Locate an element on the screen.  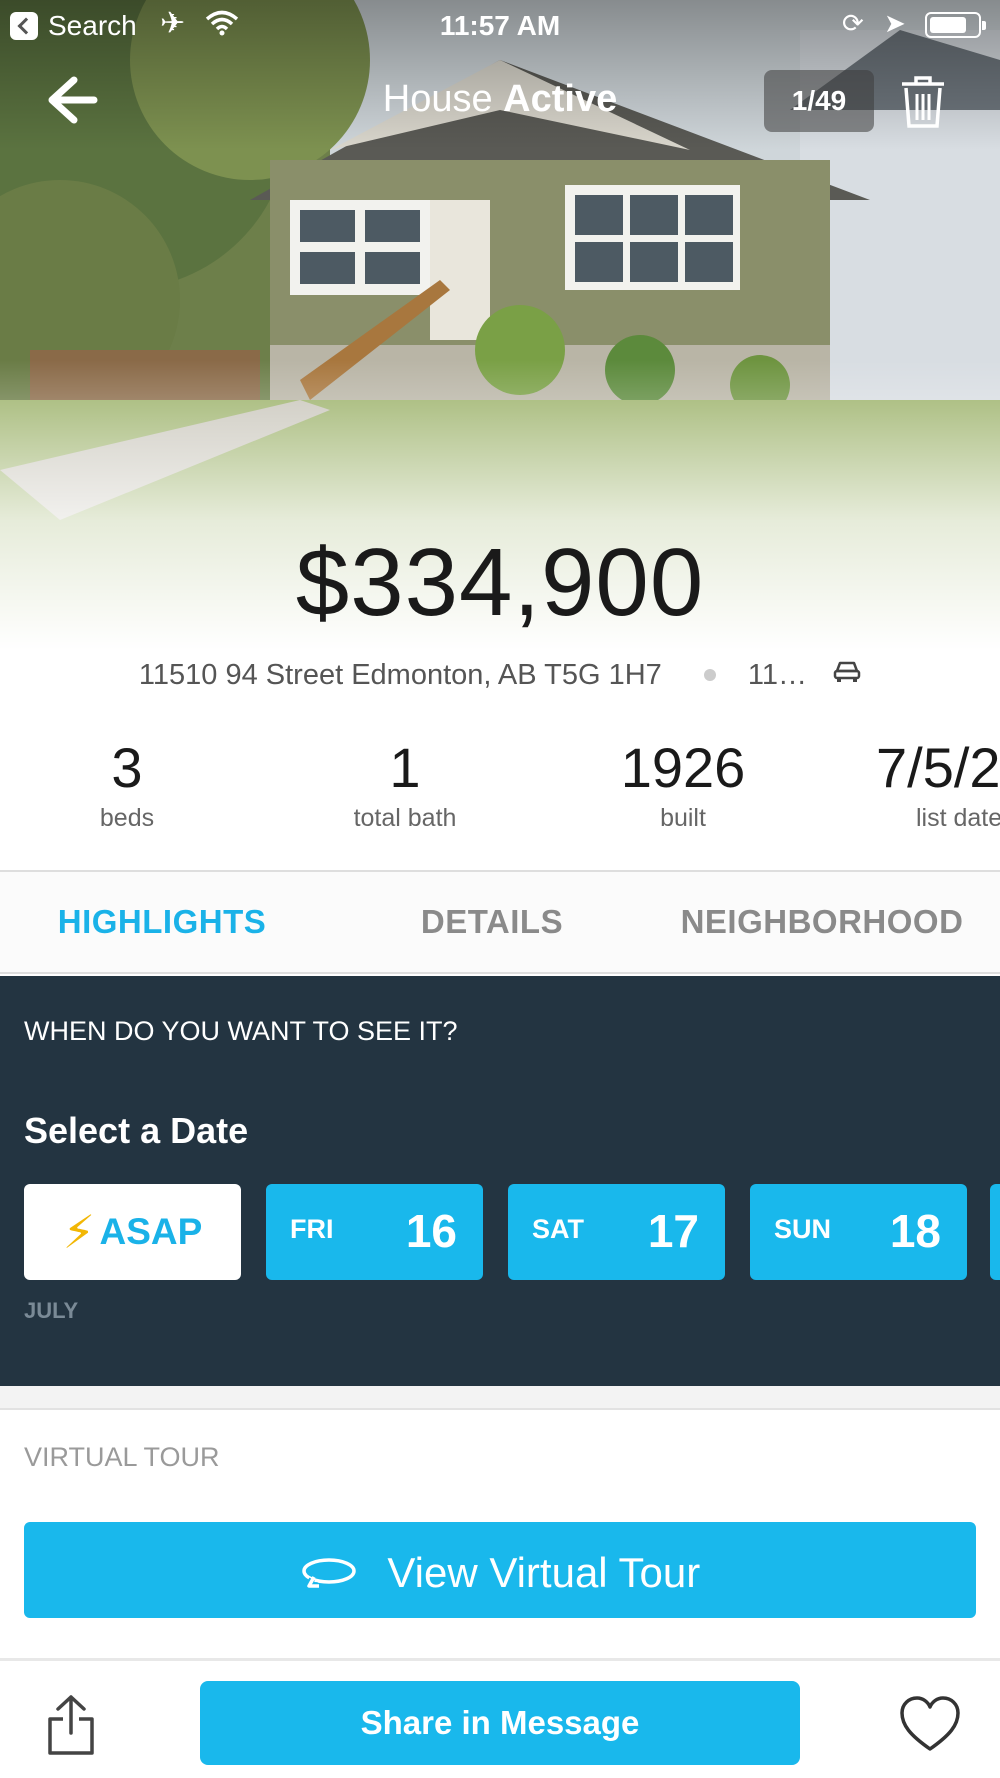
asap-label: ASAP is located at coordinates (151, 1231).